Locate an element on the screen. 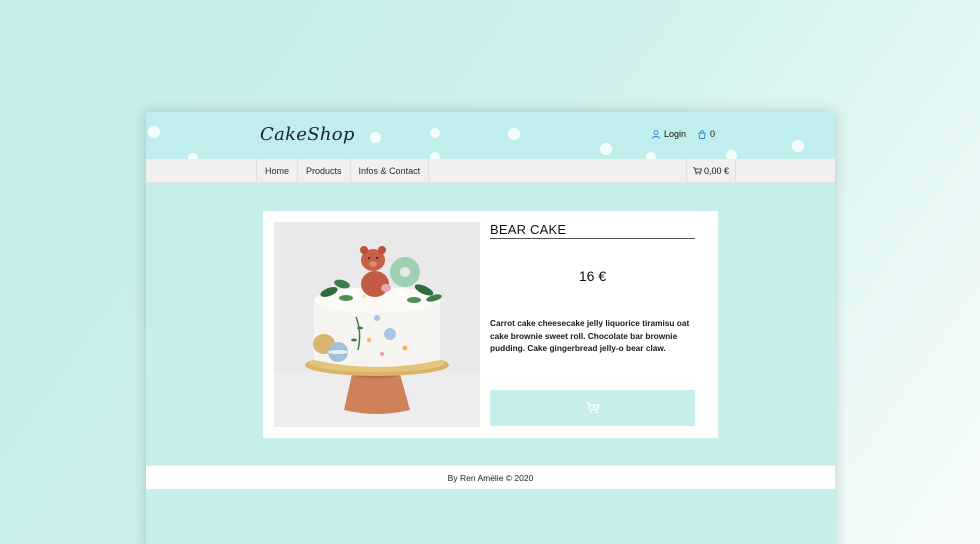  cart-total-amount: 0,00 € is located at coordinates (717, 171).